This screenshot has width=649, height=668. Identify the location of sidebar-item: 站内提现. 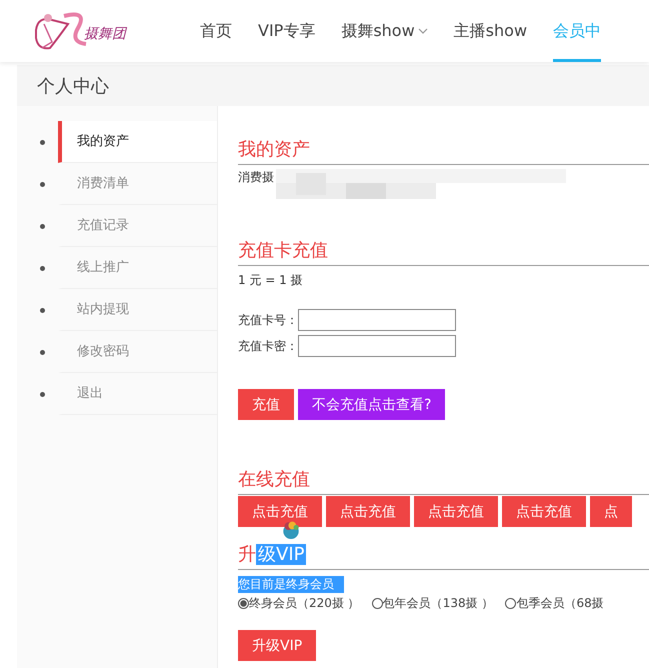
(137, 310).